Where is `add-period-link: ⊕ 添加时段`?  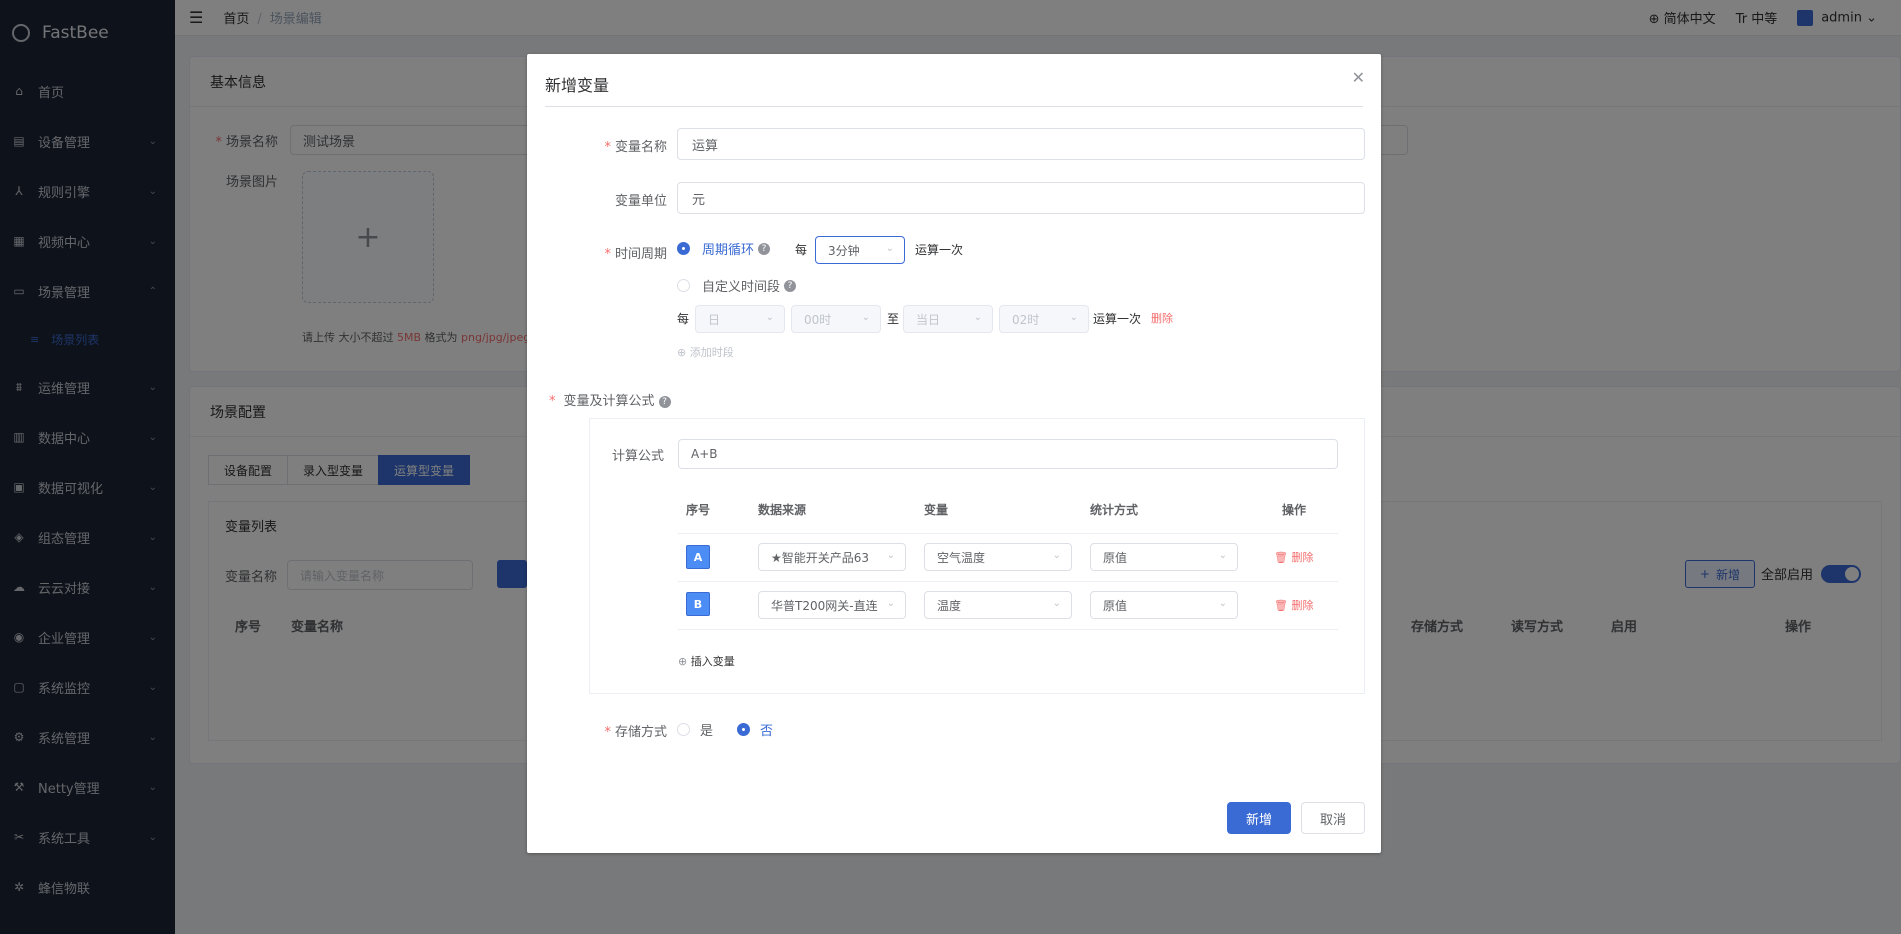 add-period-link: ⊕ 添加时段 is located at coordinates (705, 352).